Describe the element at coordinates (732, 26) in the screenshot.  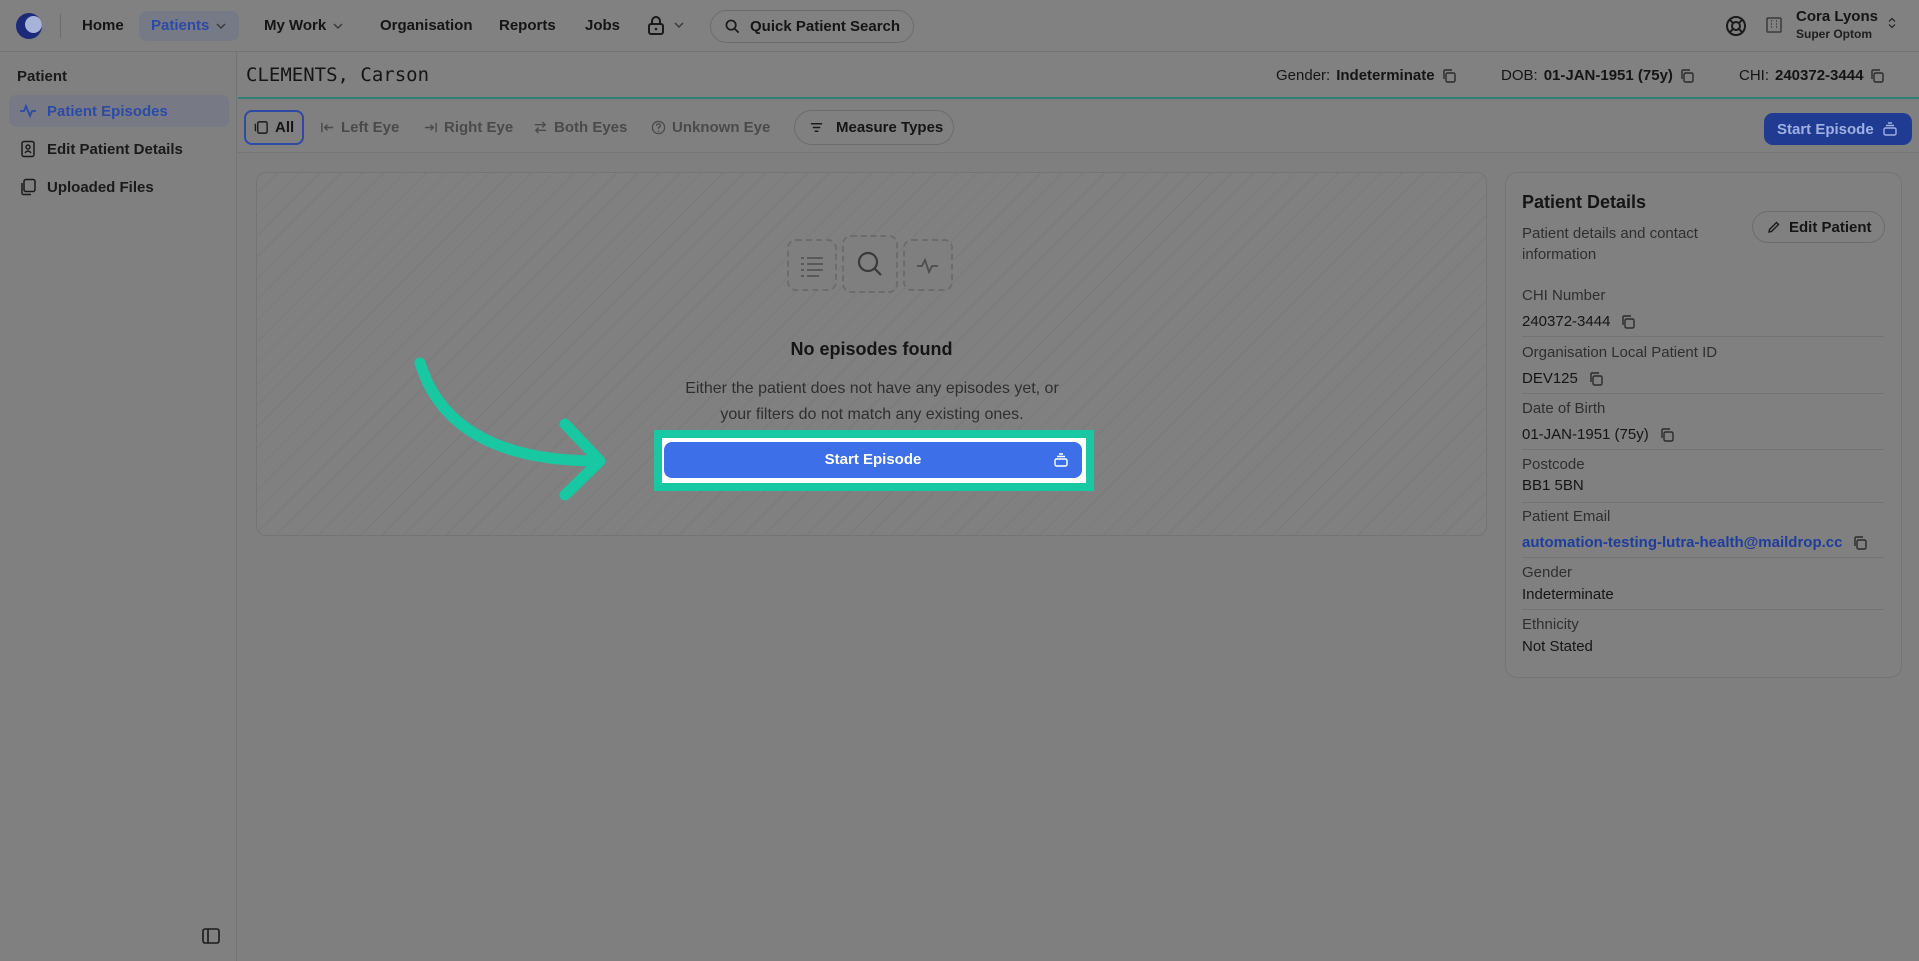
I see `search-icon` at that location.